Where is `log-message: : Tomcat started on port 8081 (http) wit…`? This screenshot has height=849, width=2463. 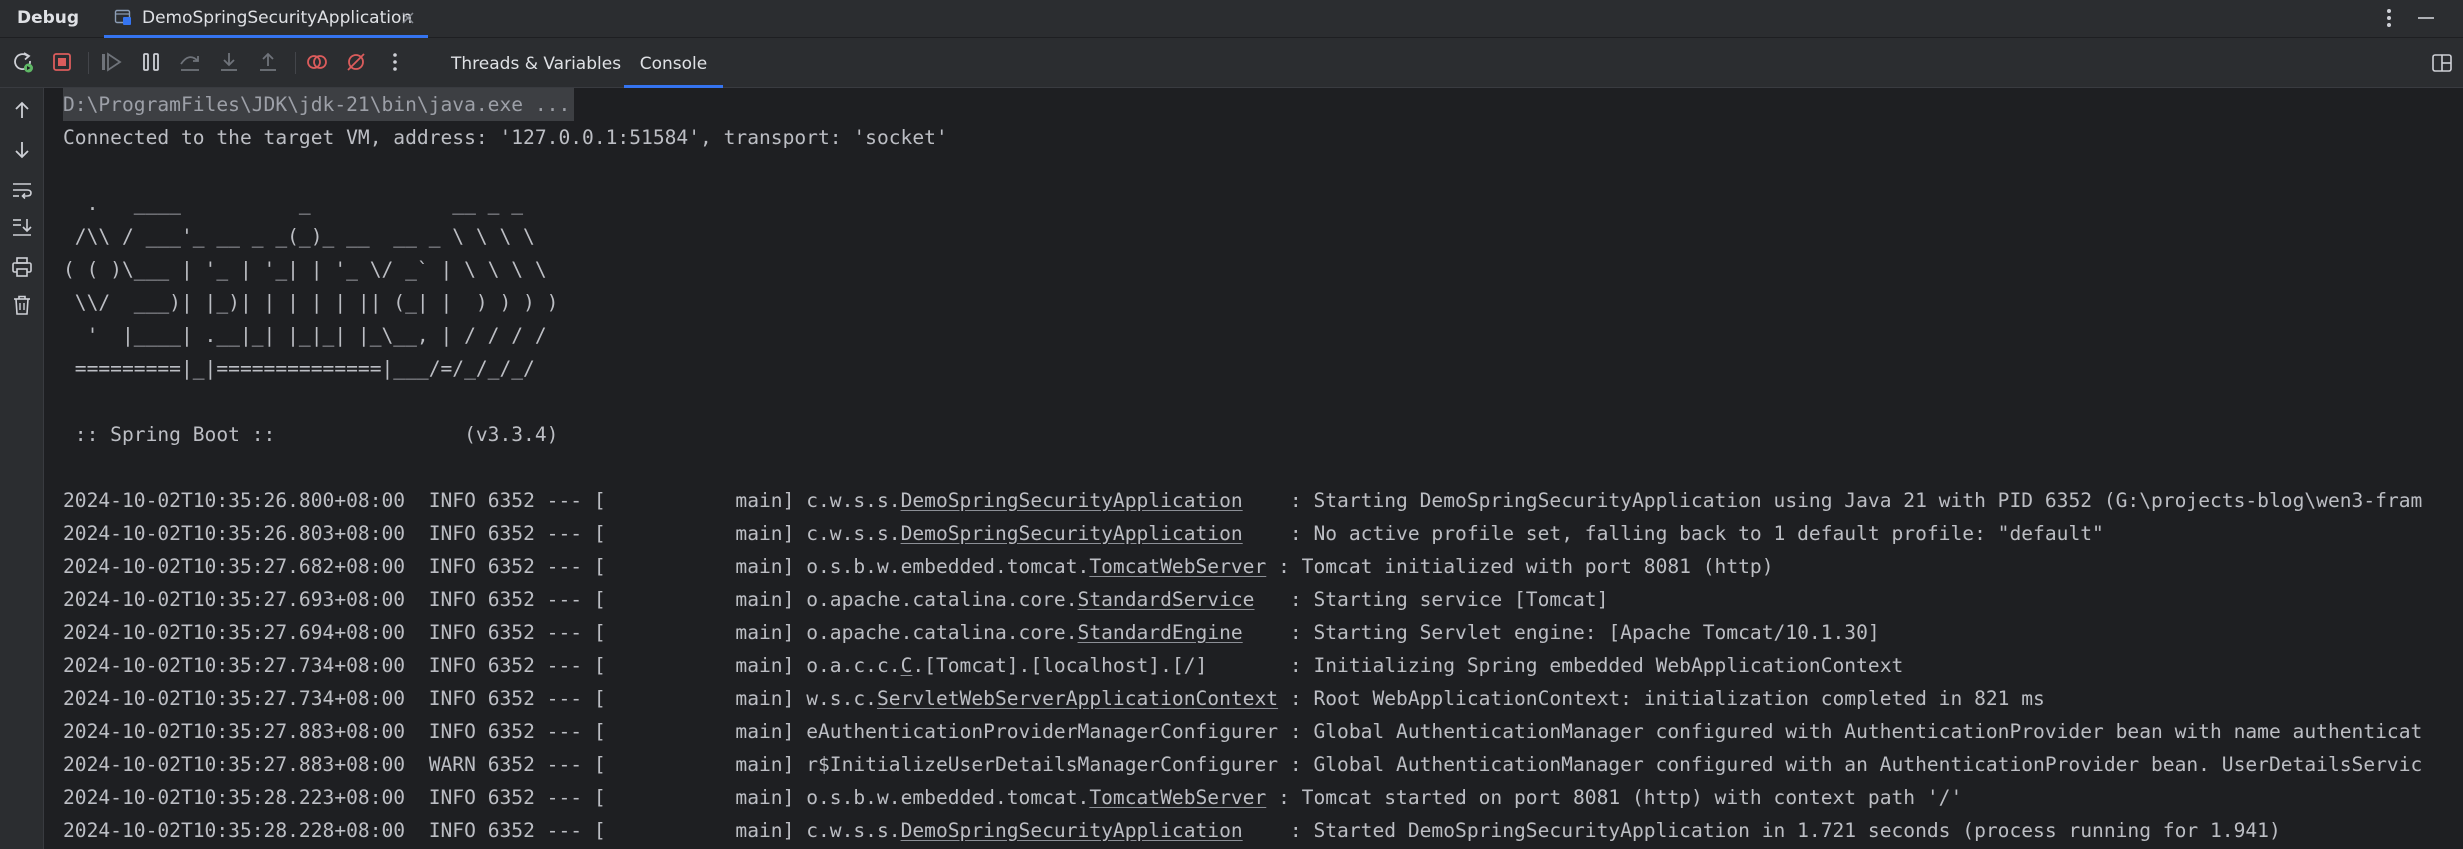 log-message: : Tomcat started on port 8081 (http) wit… is located at coordinates (1620, 797).